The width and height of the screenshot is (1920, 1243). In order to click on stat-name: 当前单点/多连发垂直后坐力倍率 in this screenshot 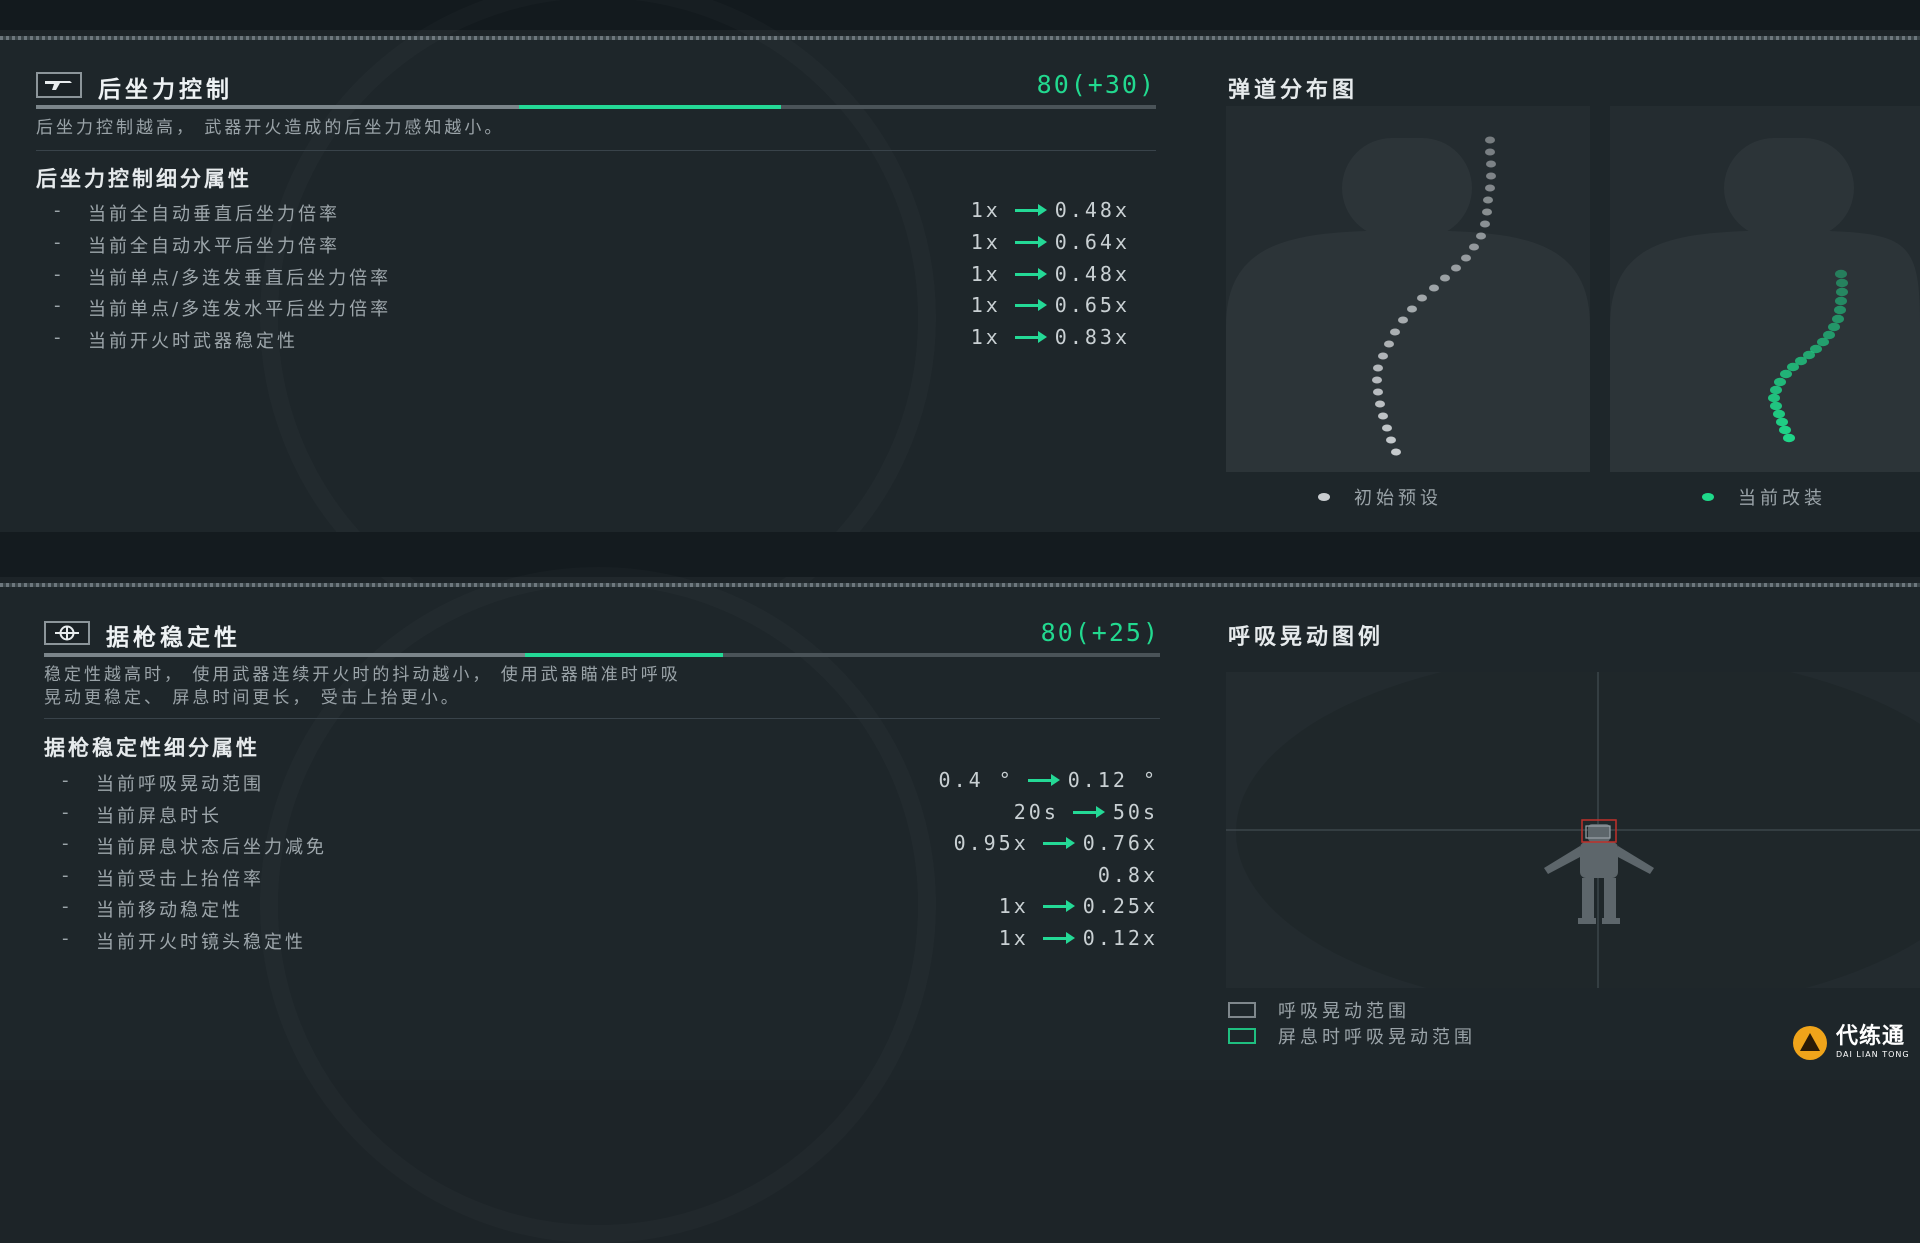, I will do `click(240, 278)`.